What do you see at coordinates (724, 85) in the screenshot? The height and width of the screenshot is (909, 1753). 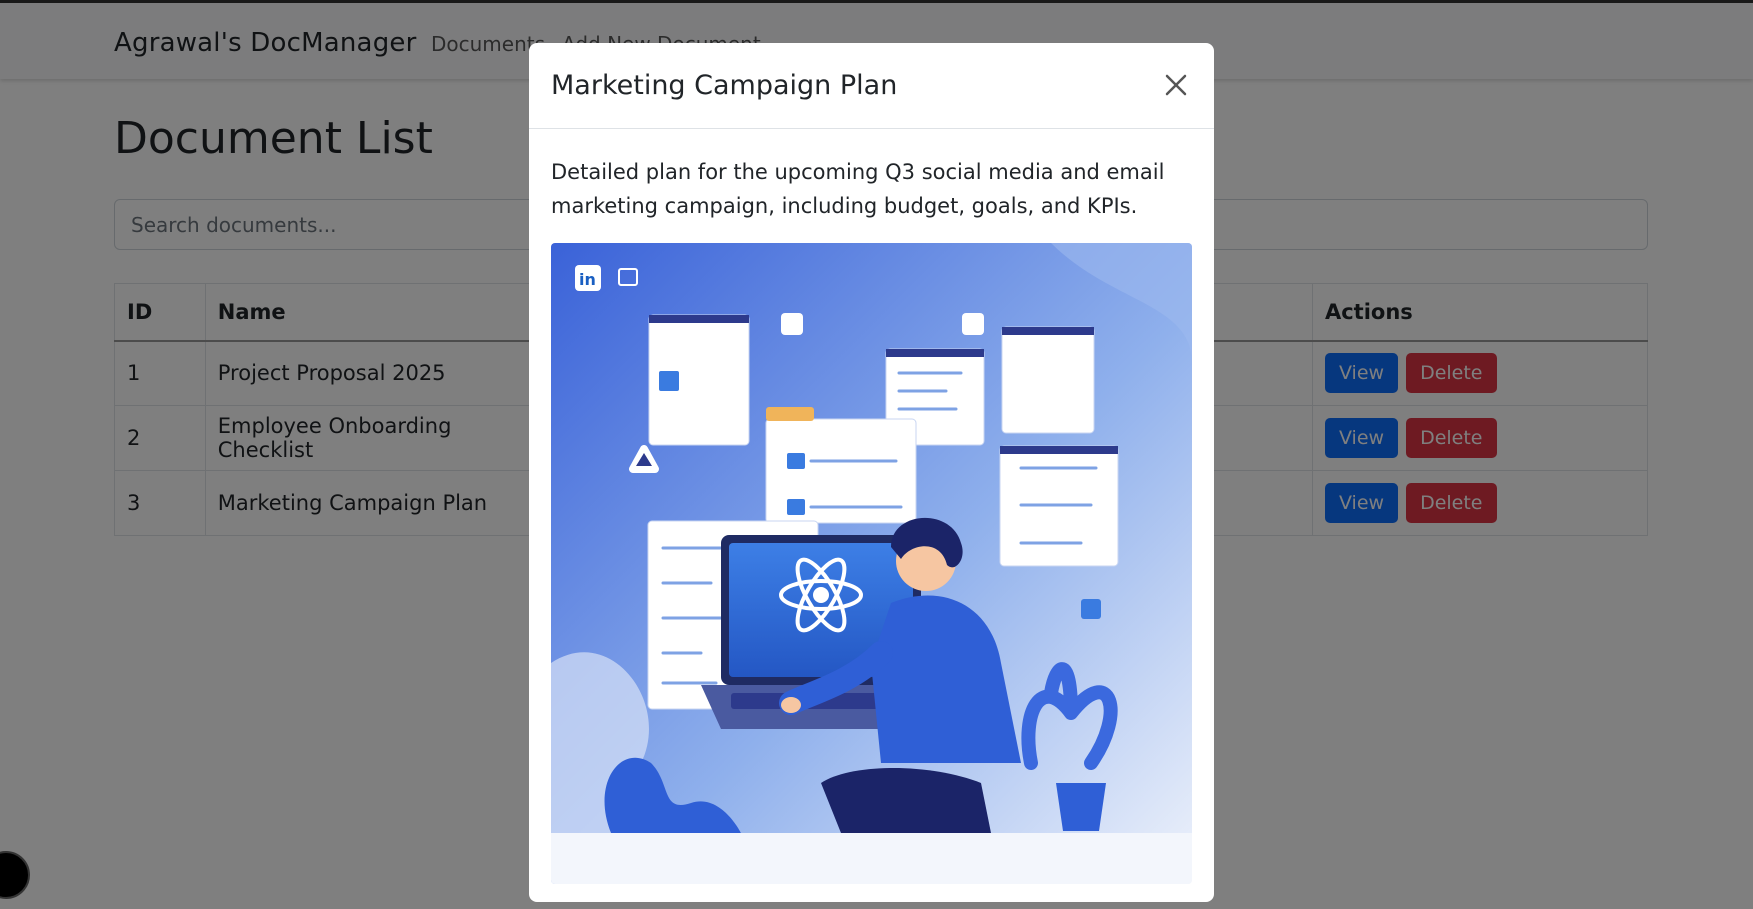 I see `modal-title: Marketing Campaign Plan` at bounding box center [724, 85].